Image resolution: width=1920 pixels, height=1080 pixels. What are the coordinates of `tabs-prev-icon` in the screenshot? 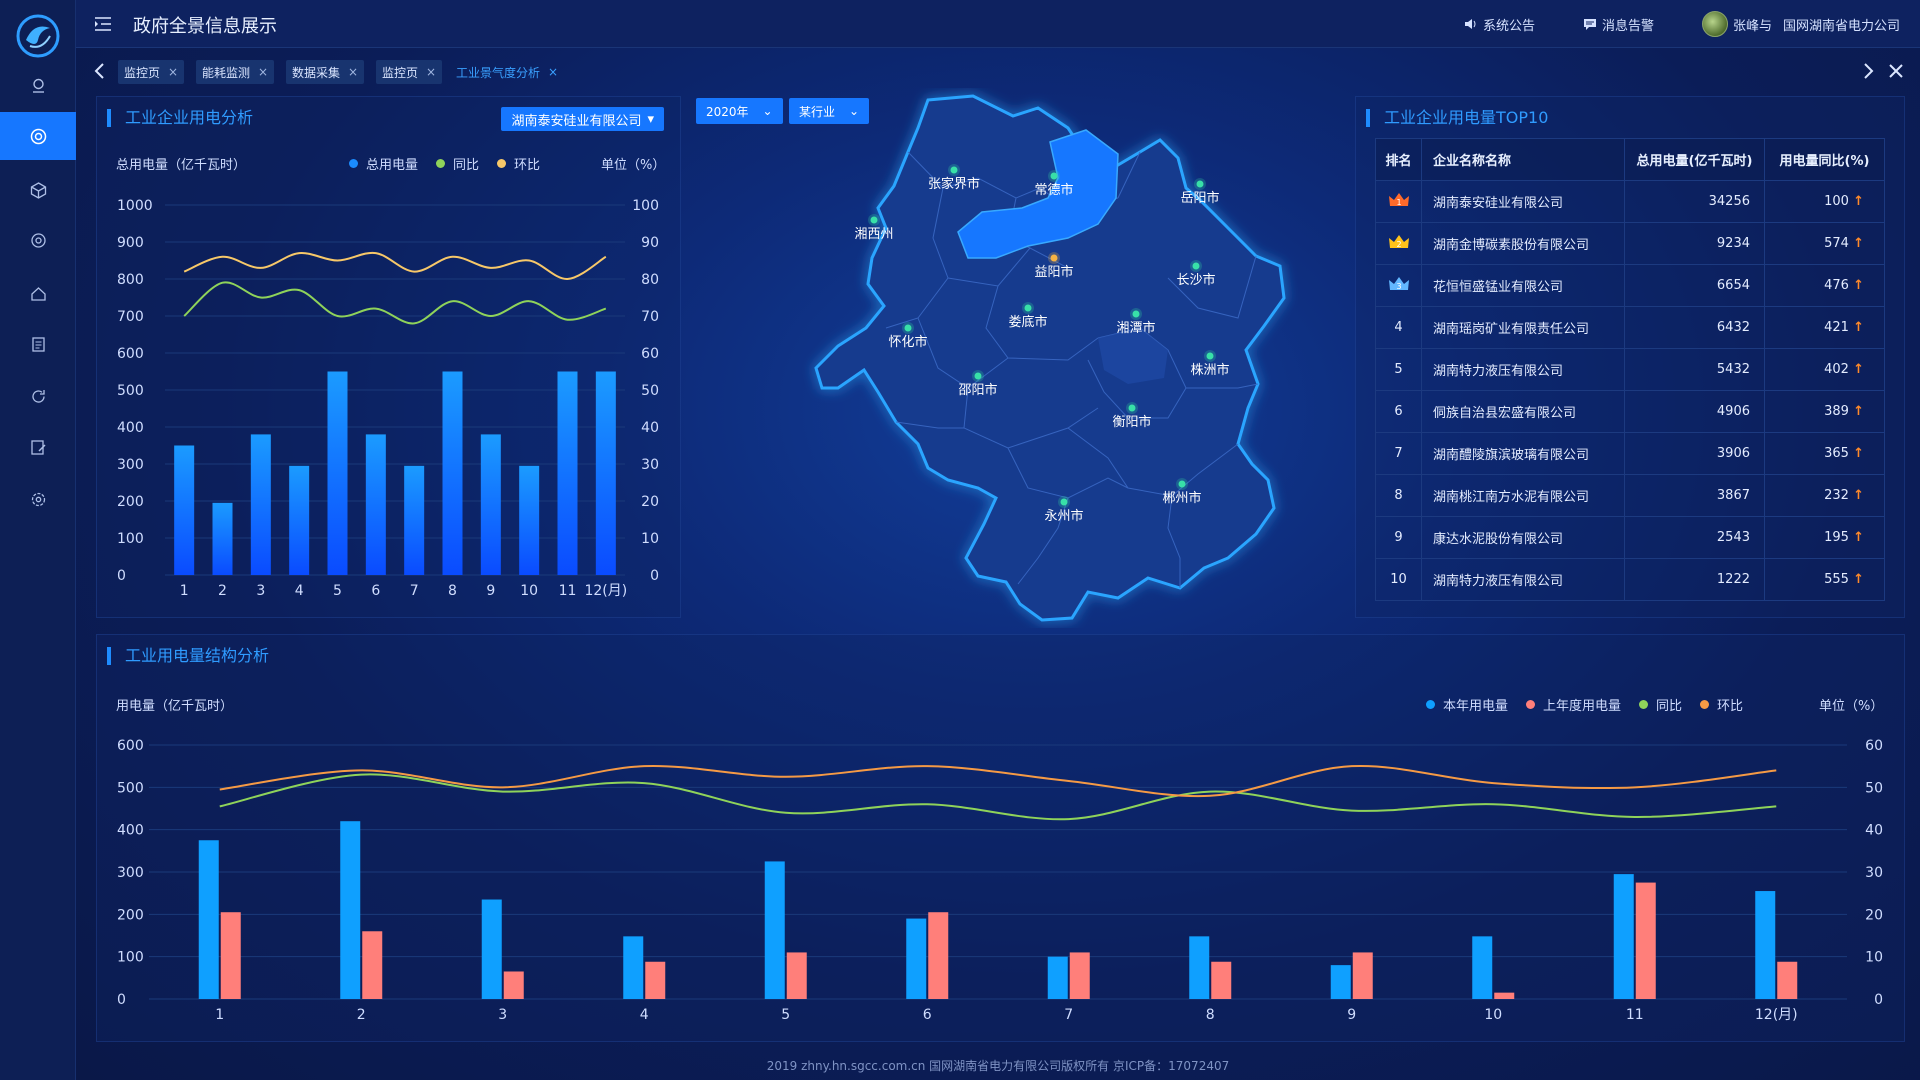 It's located at (100, 71).